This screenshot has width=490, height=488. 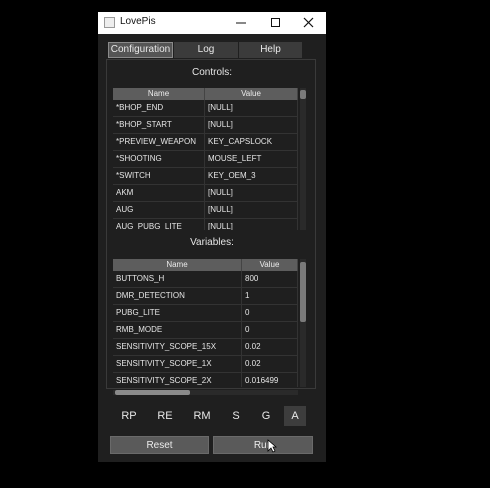 I want to click on table-row: BUTTONS_H 800, so click(x=205, y=279).